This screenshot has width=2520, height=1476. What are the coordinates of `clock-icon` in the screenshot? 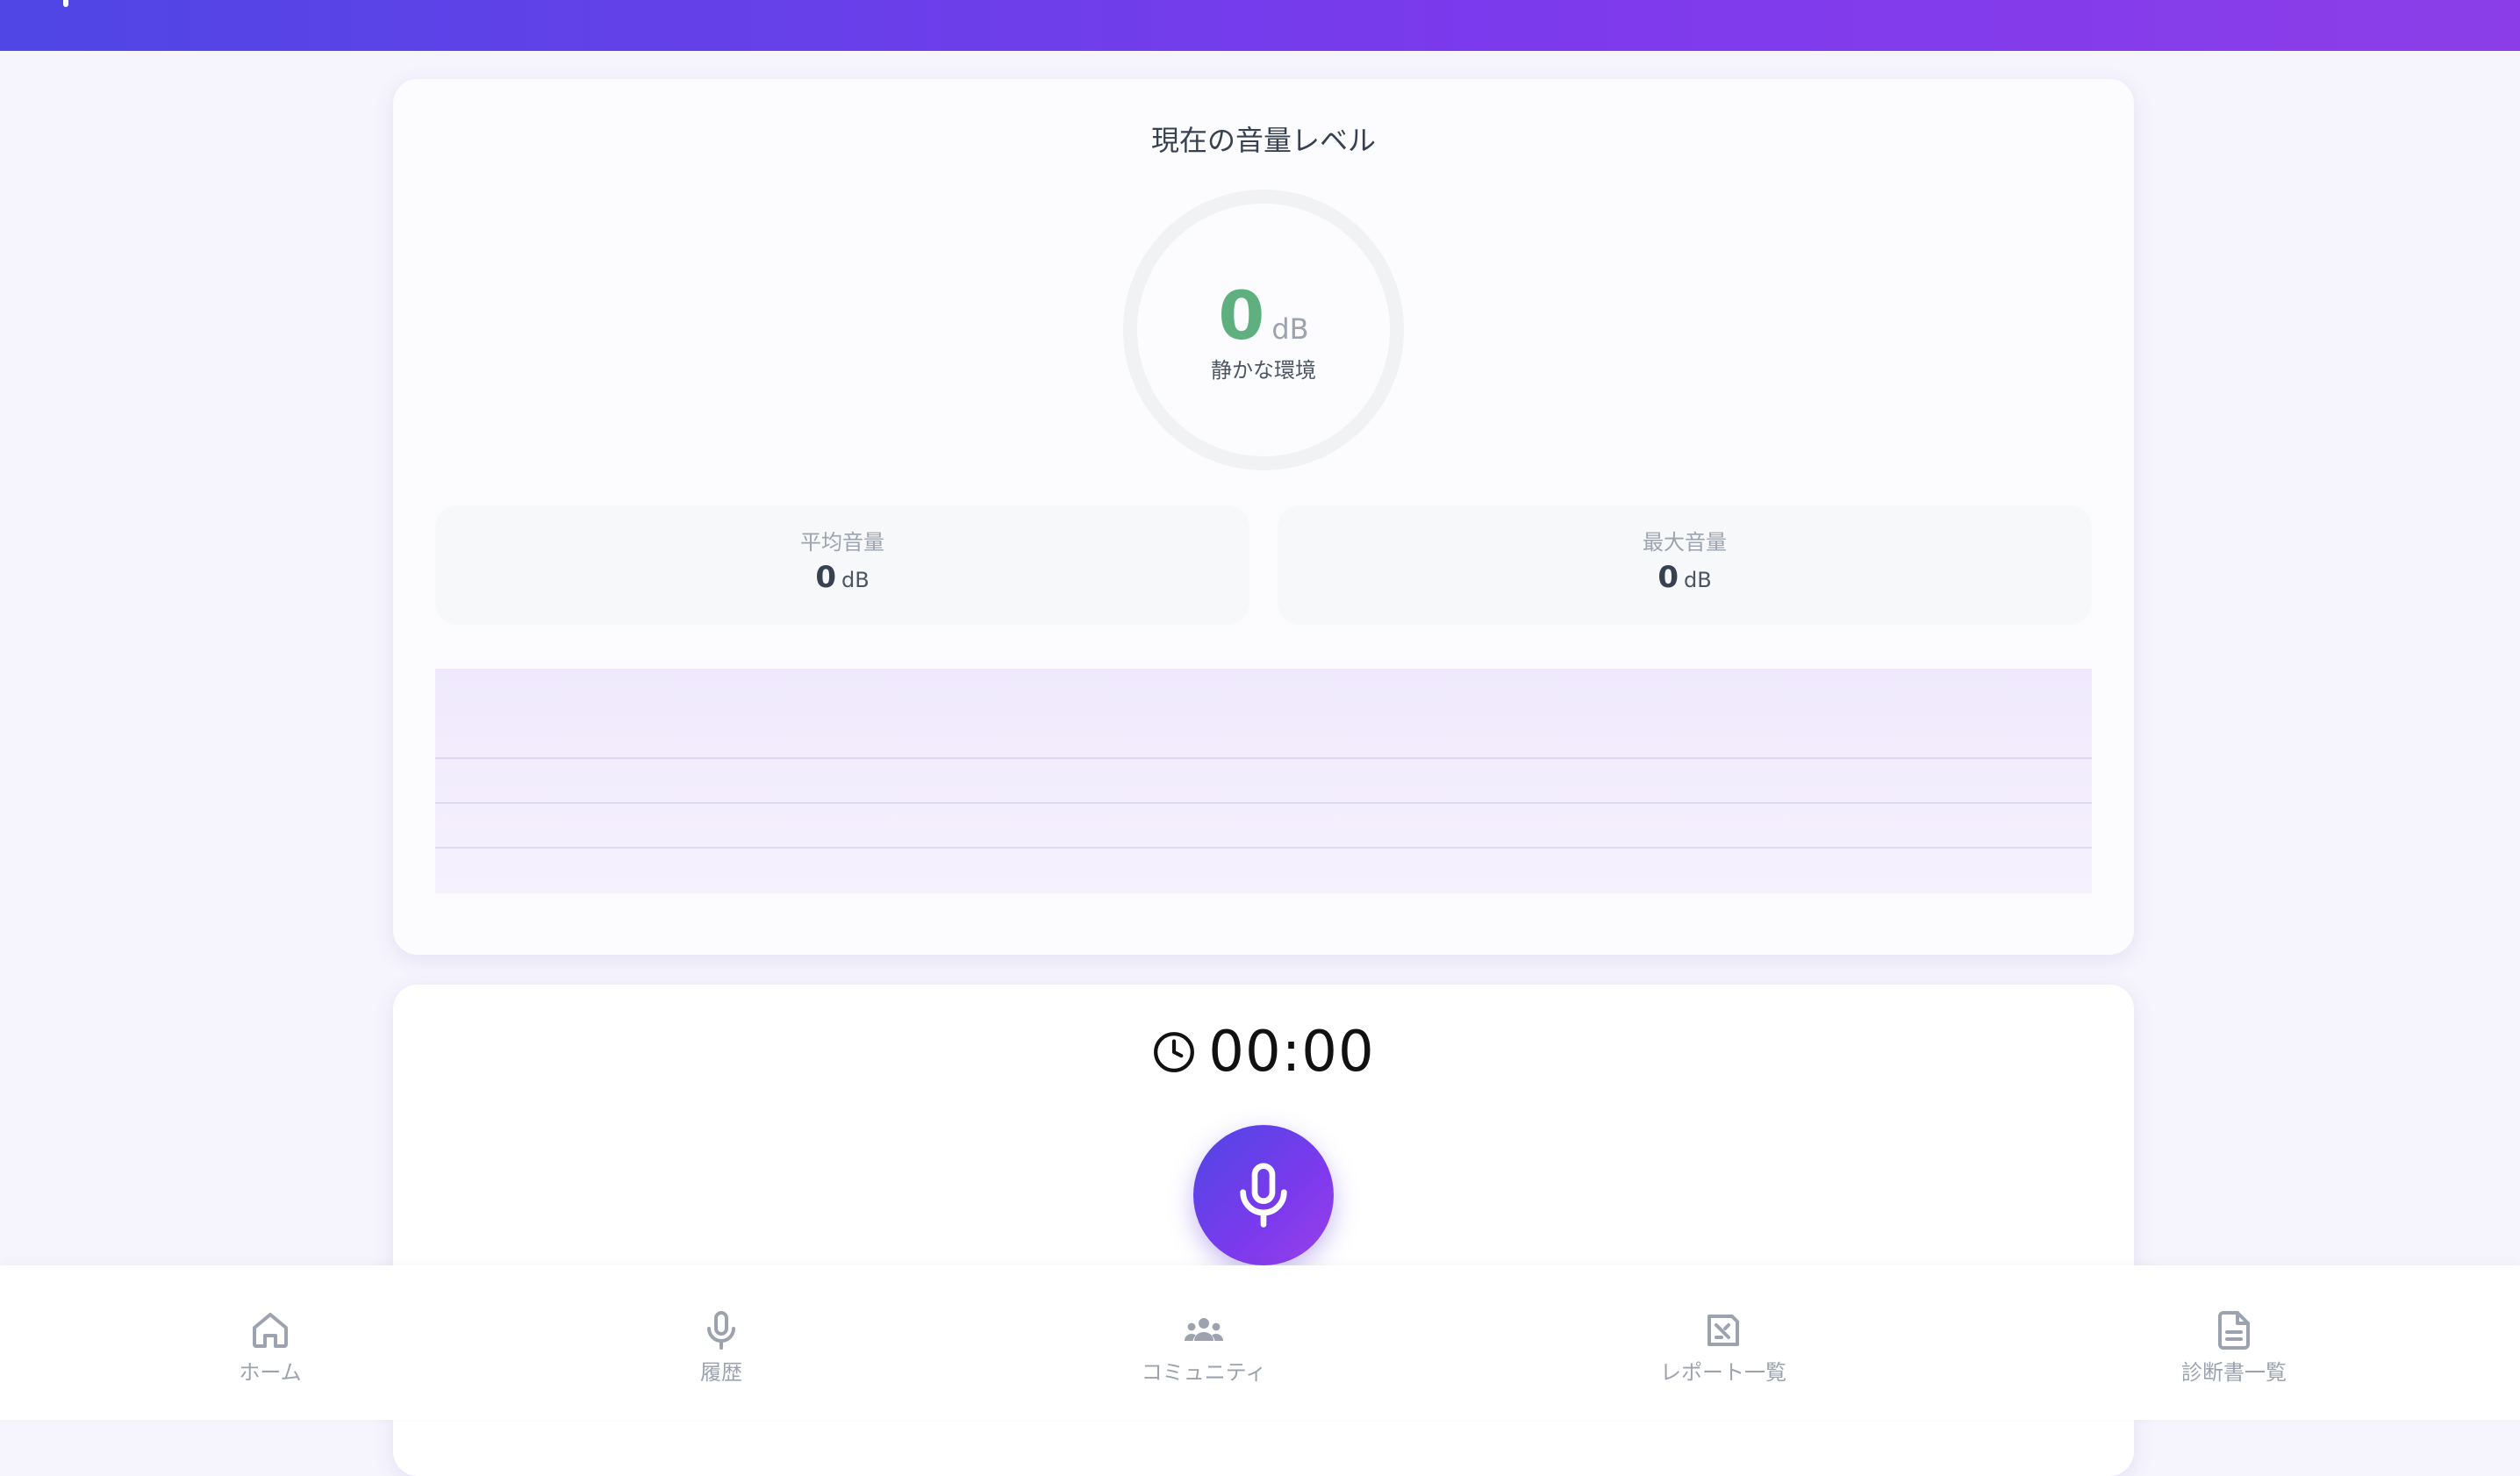 It's located at (1174, 1052).